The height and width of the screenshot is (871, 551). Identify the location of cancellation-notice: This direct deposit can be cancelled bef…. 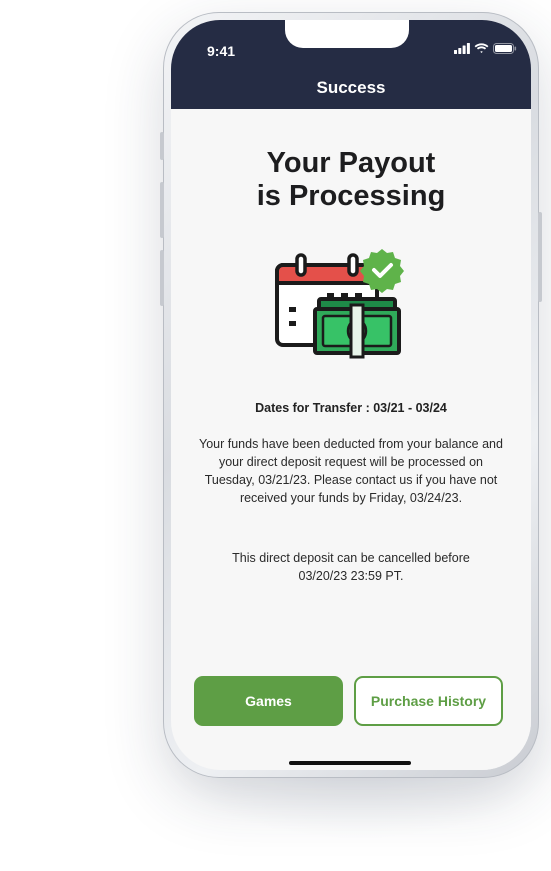
(351, 567).